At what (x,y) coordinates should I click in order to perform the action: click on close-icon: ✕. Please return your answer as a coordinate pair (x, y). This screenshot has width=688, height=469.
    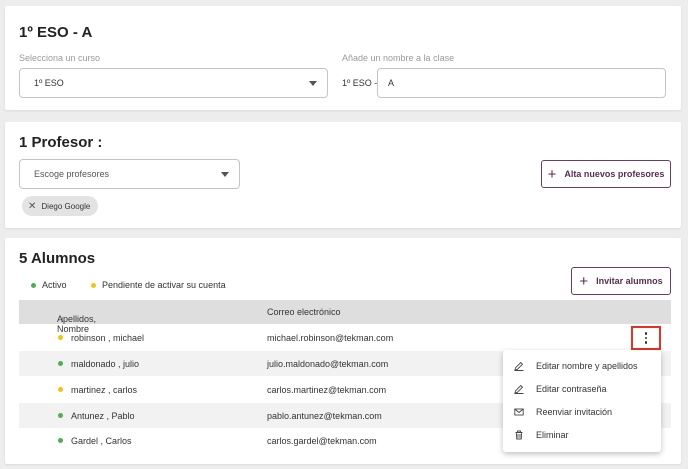
    Looking at the image, I should click on (32, 206).